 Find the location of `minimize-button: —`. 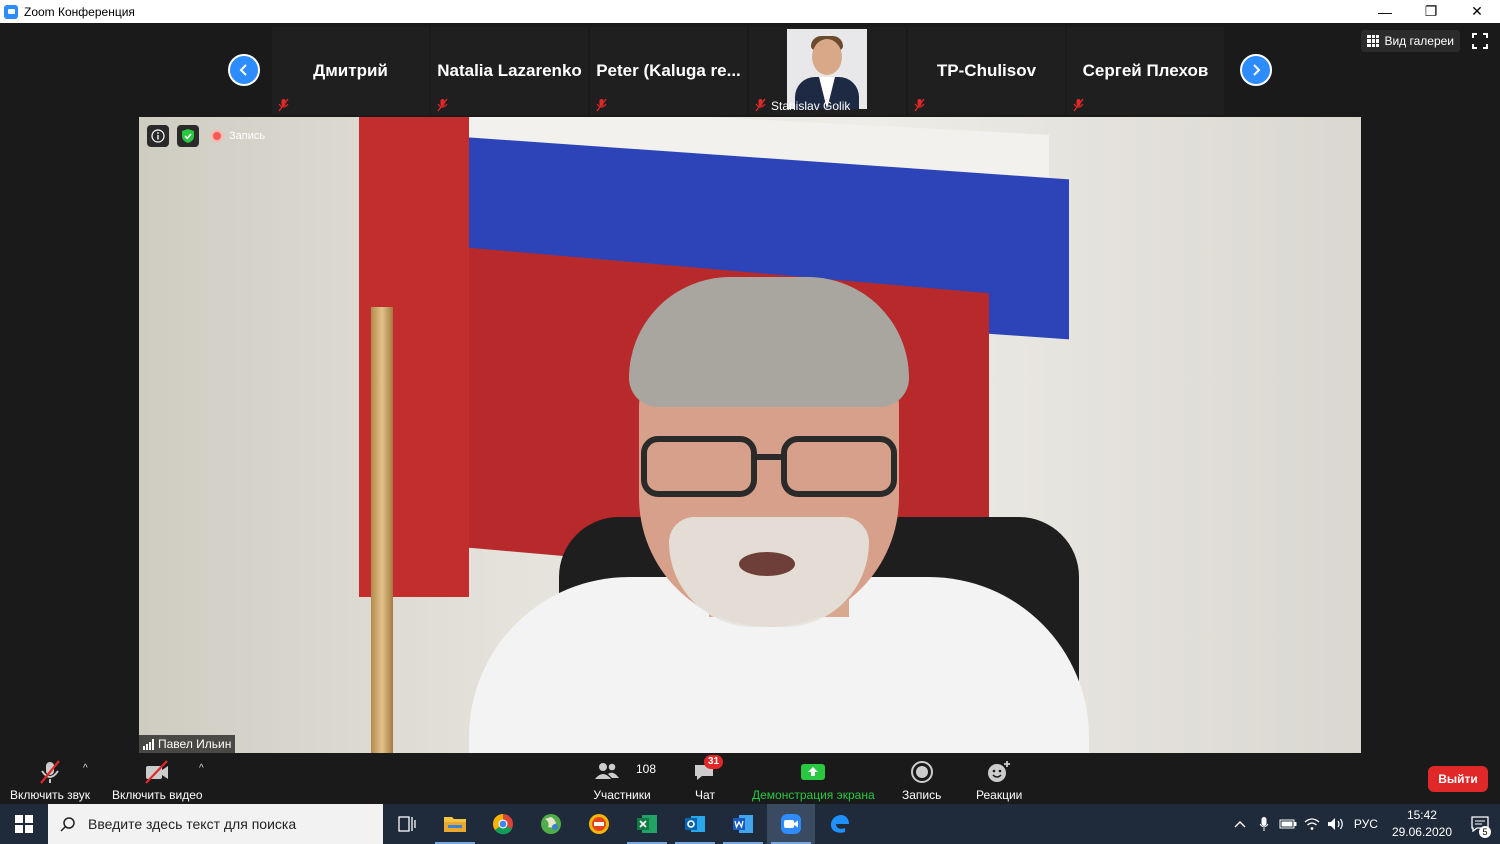

minimize-button: — is located at coordinates (1385, 11).